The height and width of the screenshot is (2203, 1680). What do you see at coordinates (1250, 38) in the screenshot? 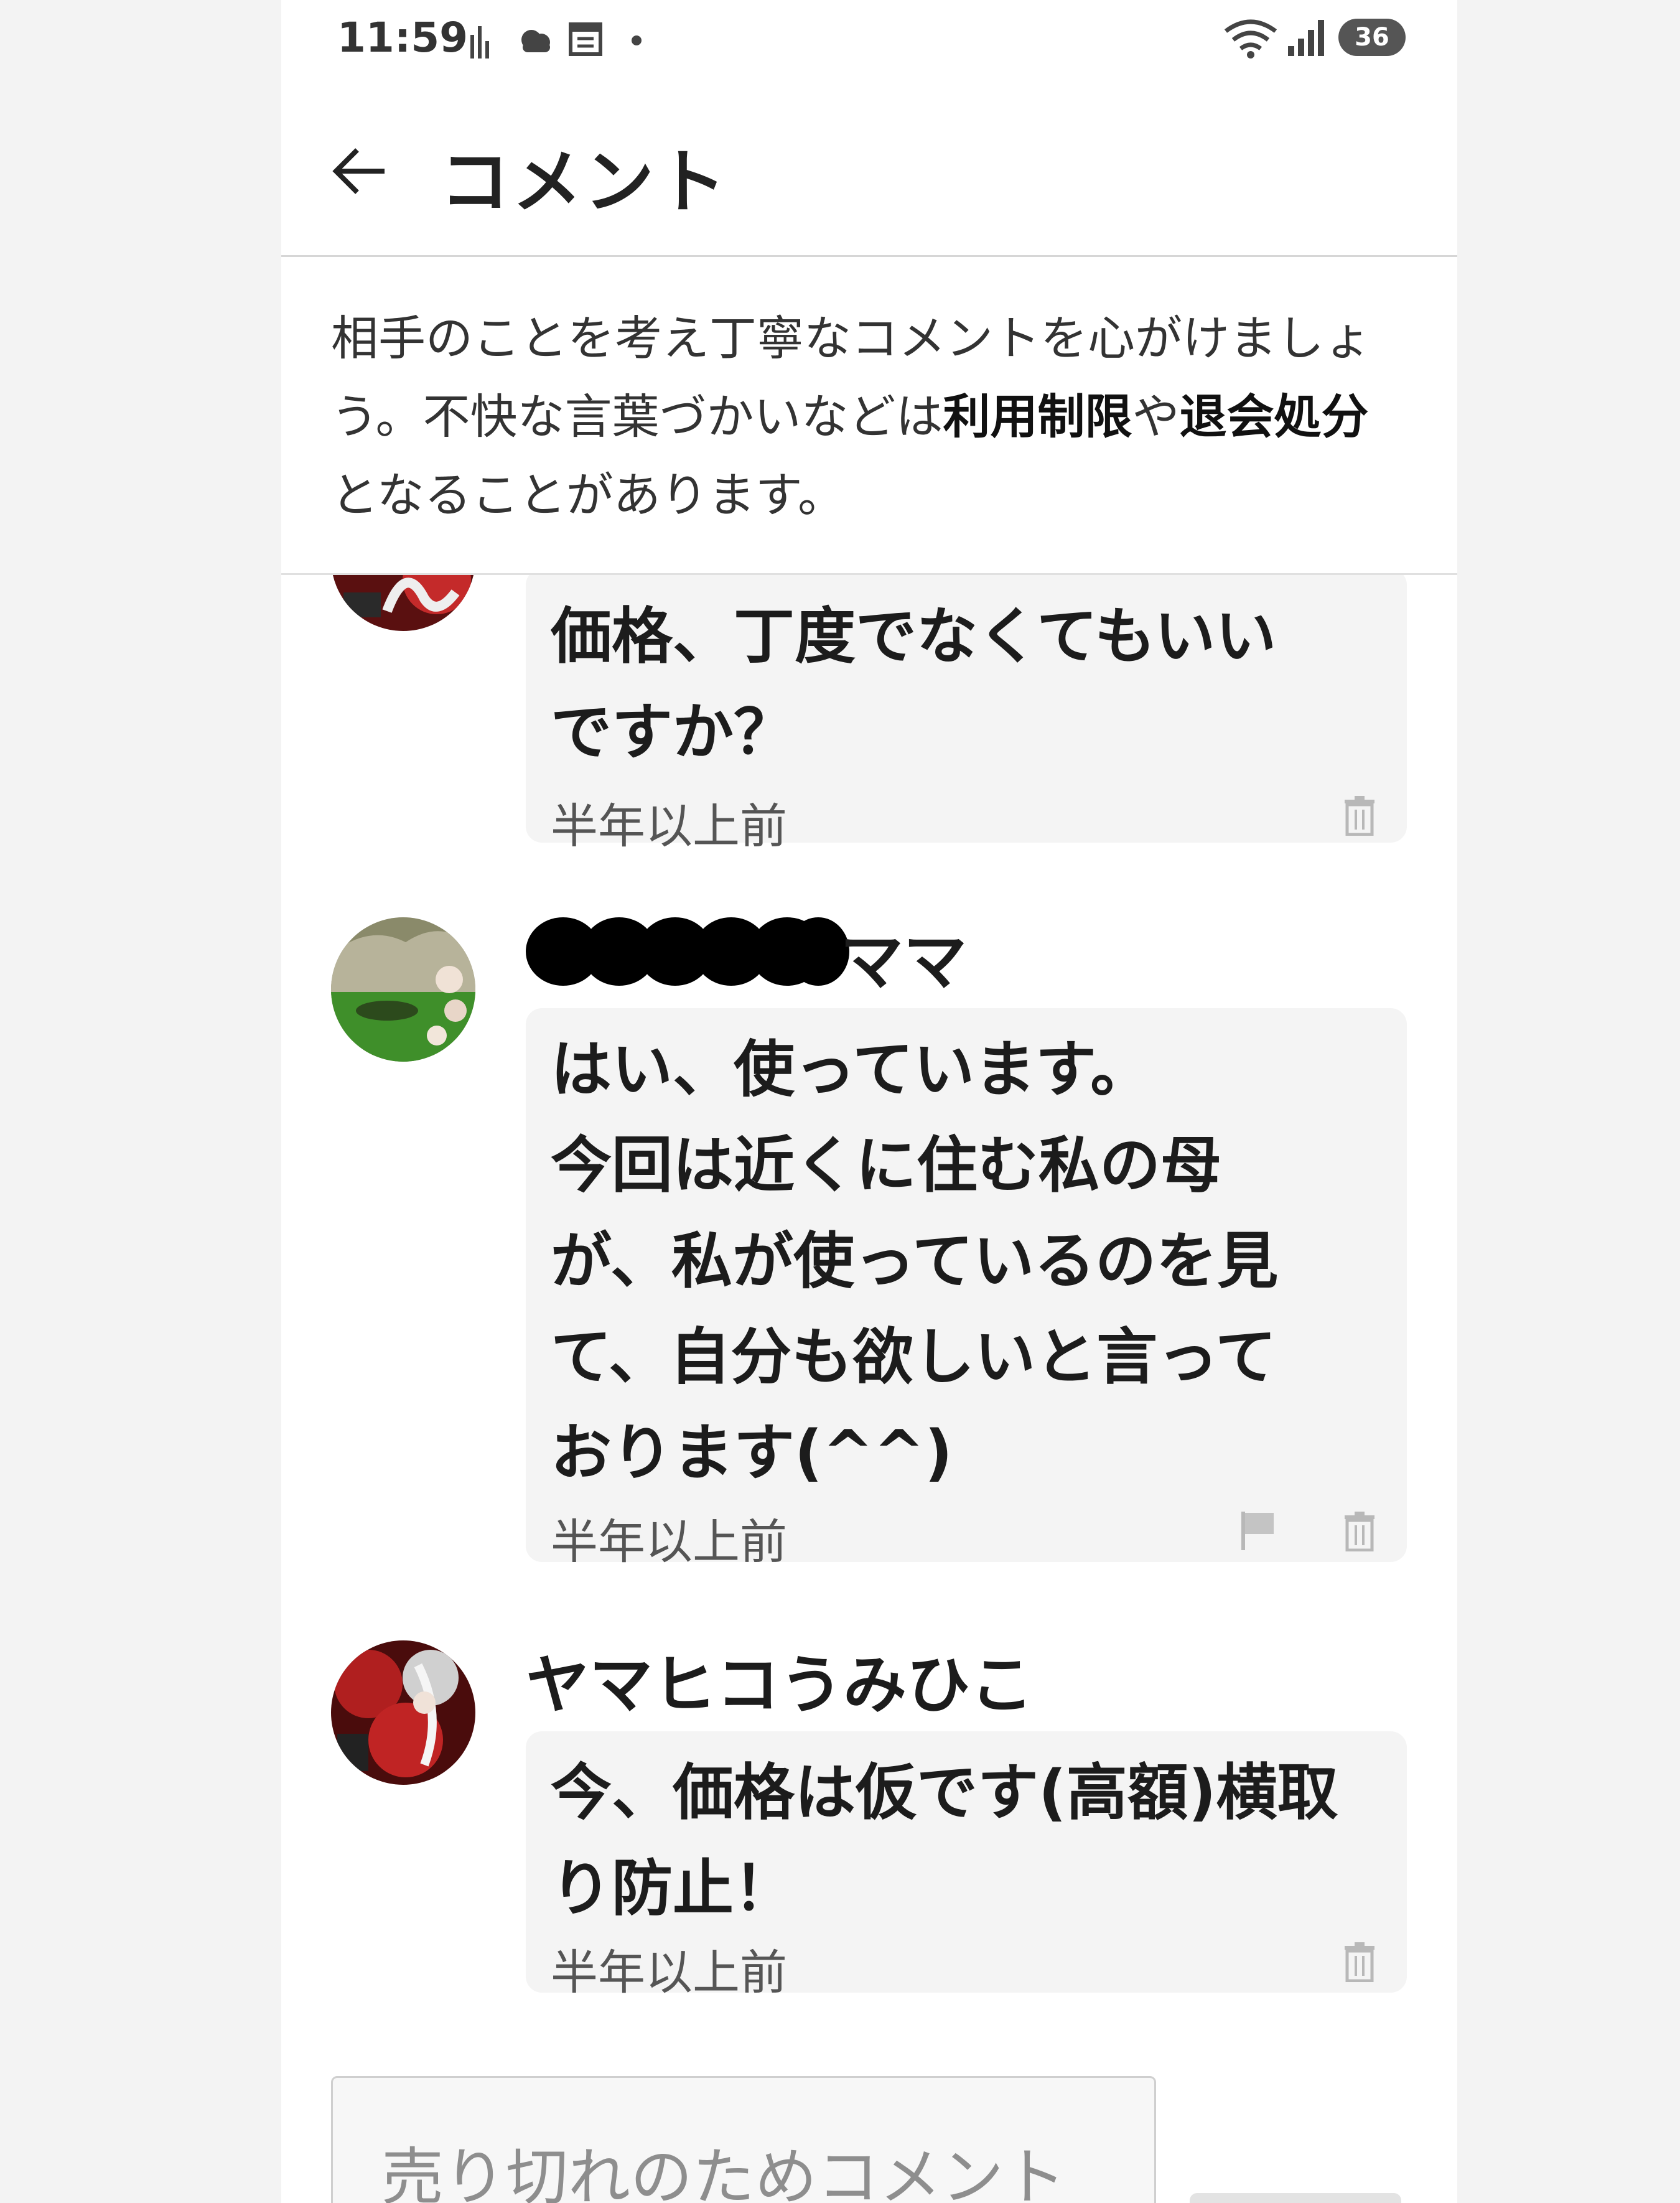
I see `wifi-icon` at bounding box center [1250, 38].